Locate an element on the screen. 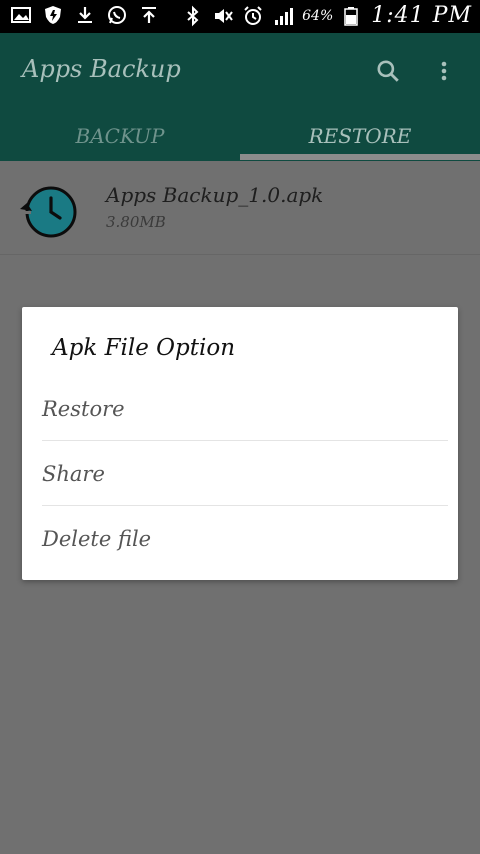 This screenshot has width=480, height=854. download-icon is located at coordinates (85, 15).